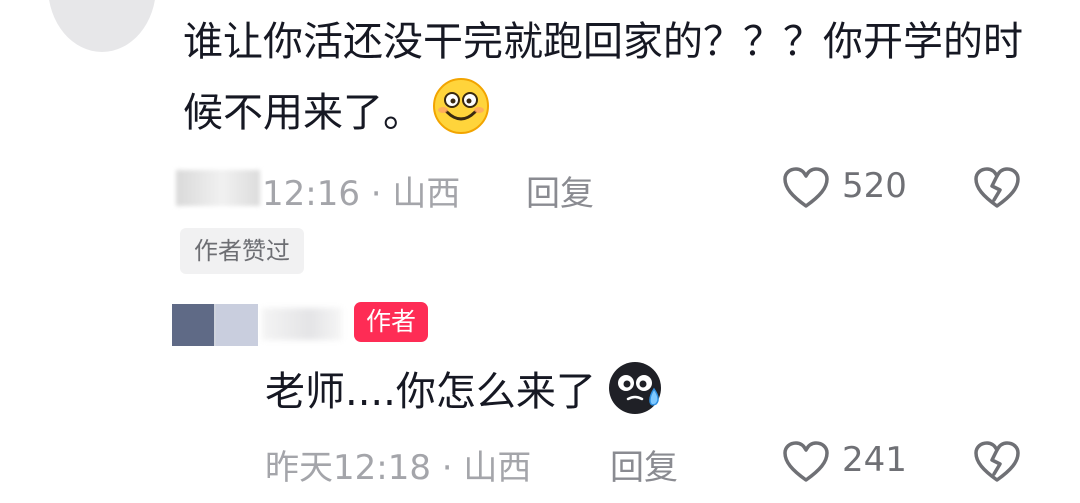  Describe the element at coordinates (398, 468) in the screenshot. I see `comment-meta: 昨天12:18 · 山西` at that location.